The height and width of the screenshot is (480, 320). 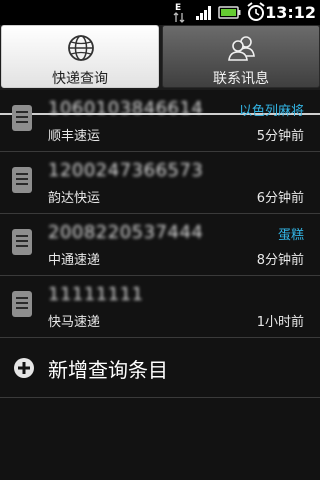 What do you see at coordinates (280, 136) in the screenshot?
I see `time-ago: 5分钟前` at bounding box center [280, 136].